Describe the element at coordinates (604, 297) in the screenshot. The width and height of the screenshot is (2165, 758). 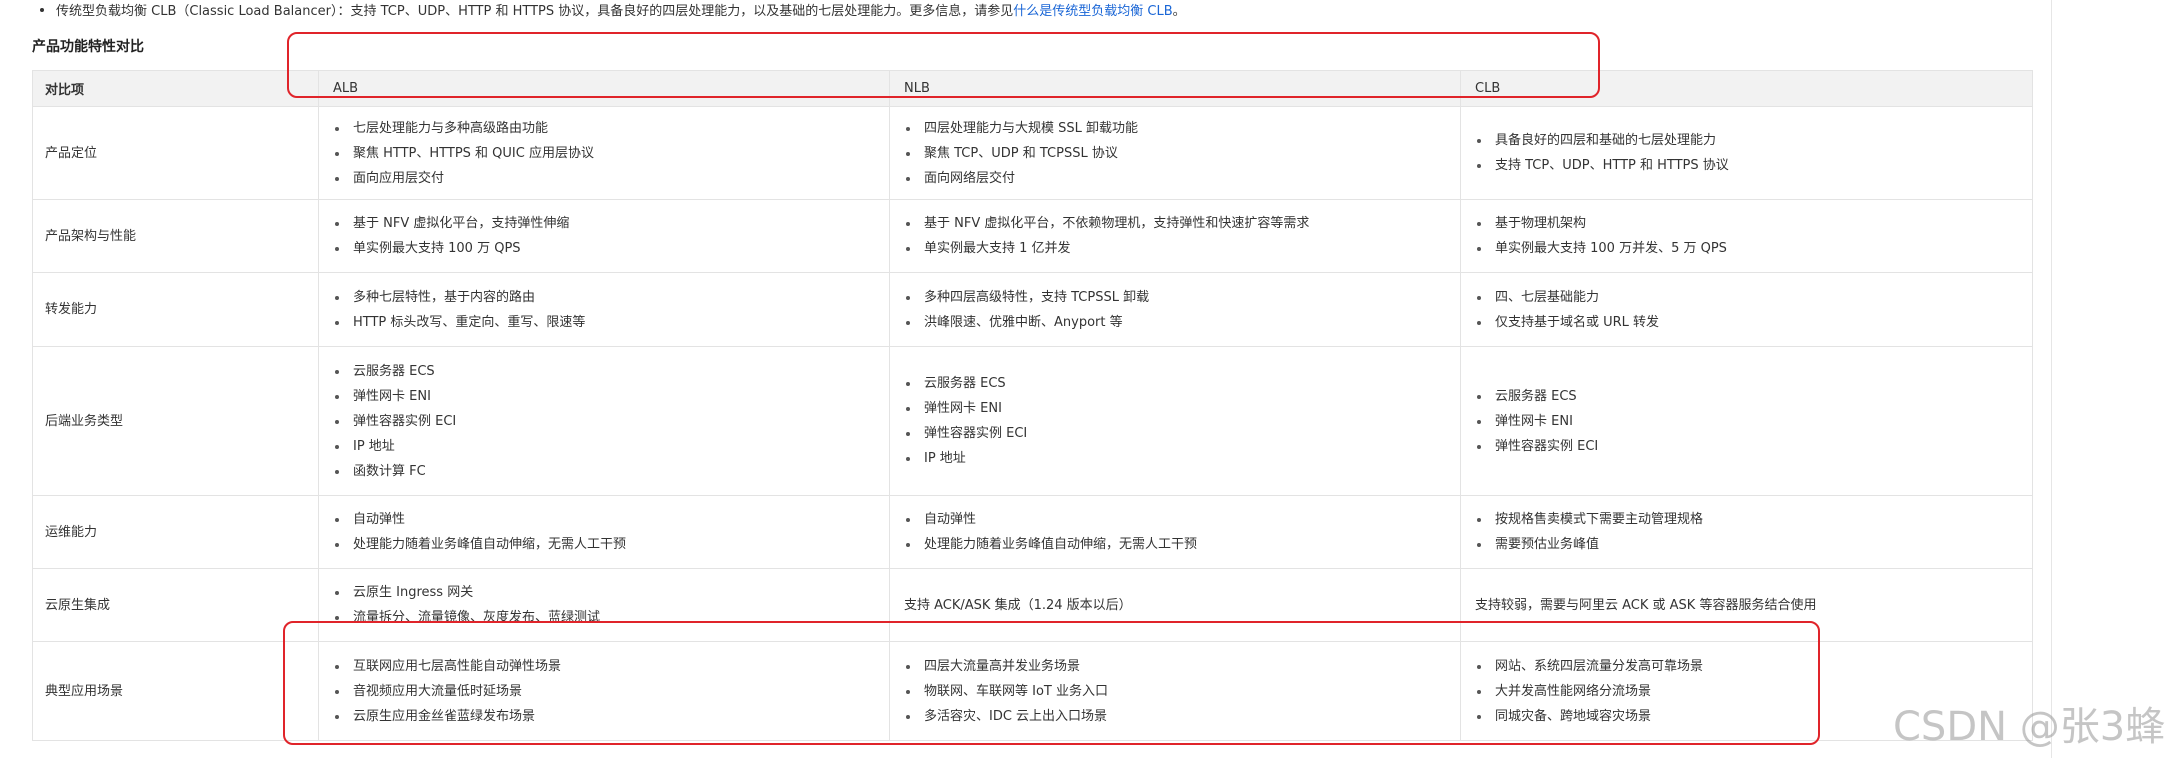
I see `list-item: 多种七层特性，基于内容的路由` at that location.